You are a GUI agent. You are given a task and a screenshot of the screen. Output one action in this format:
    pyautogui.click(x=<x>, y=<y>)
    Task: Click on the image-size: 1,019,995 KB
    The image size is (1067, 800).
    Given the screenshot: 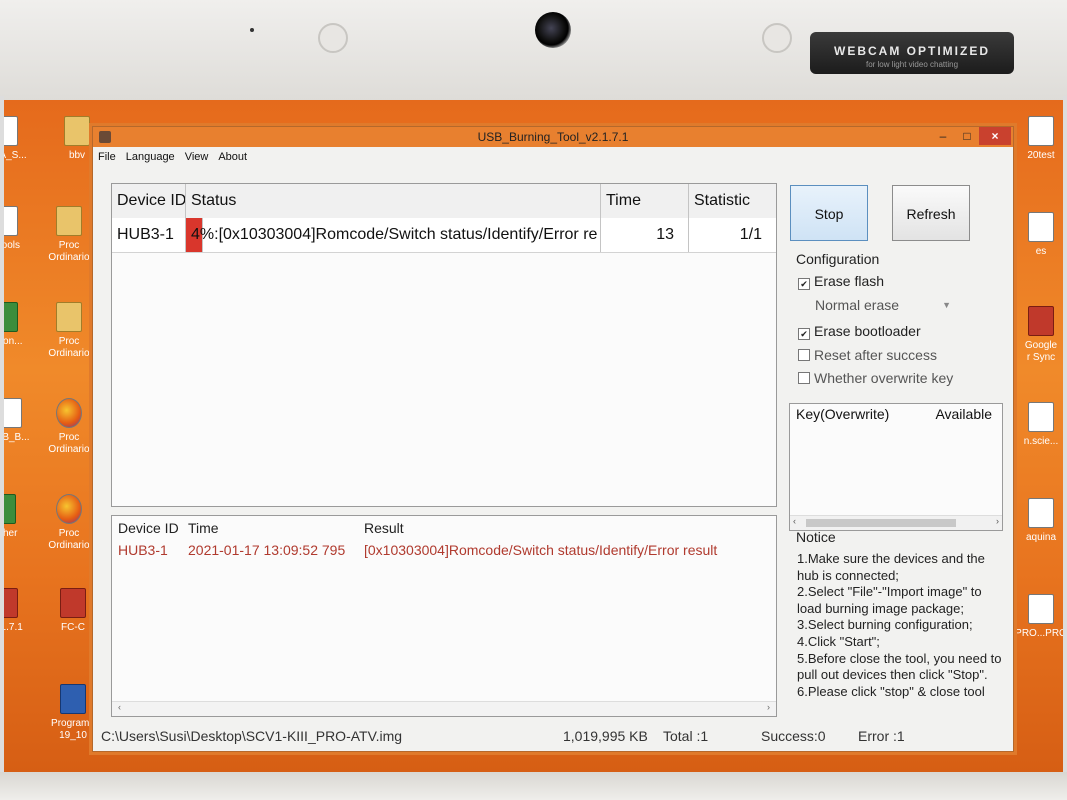 What is the action you would take?
    pyautogui.click(x=605, y=736)
    